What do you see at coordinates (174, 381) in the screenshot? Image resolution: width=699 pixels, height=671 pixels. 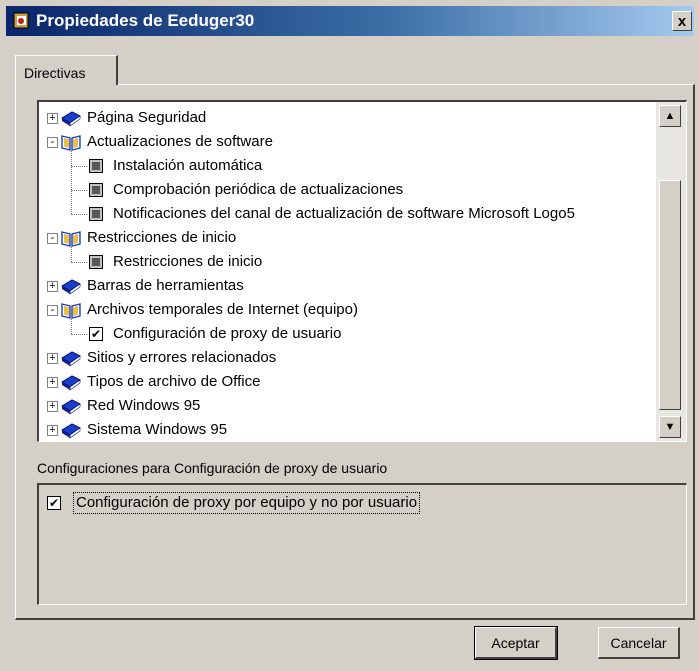 I see `tree-item-label: Tipos de archivo de Office` at bounding box center [174, 381].